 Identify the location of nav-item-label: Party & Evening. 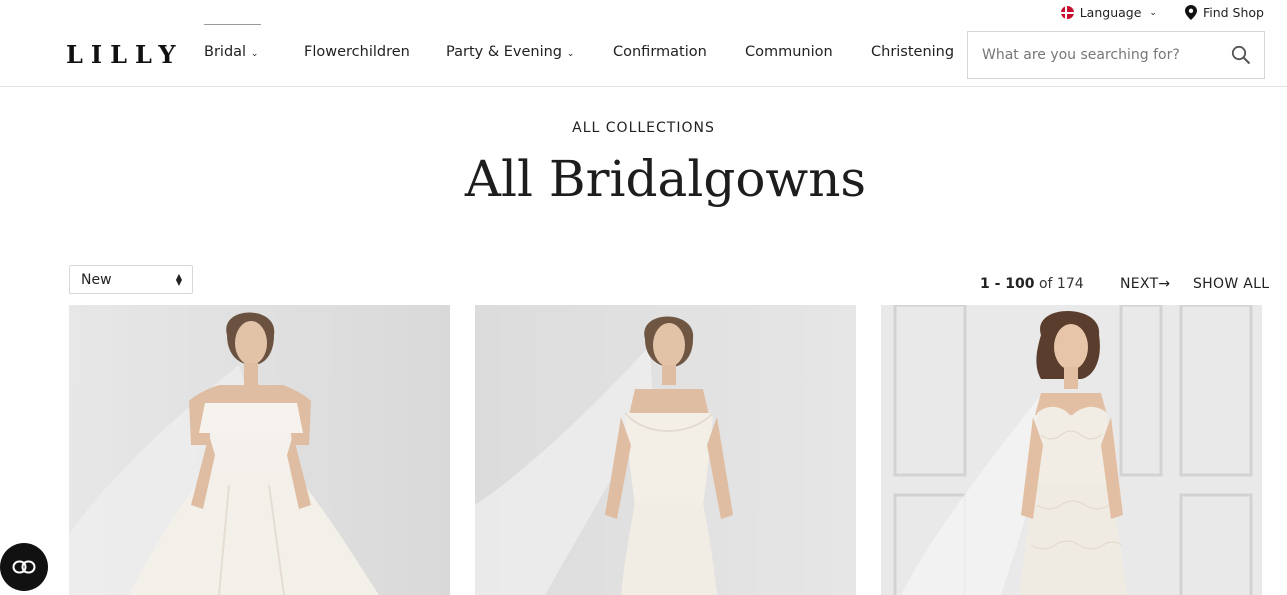
(504, 52).